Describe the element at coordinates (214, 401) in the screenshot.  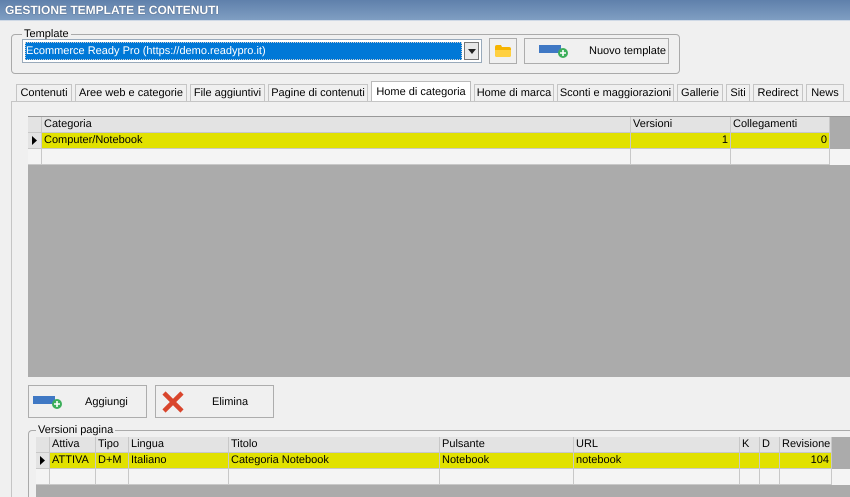
I see `delete-button: Elimina` at that location.